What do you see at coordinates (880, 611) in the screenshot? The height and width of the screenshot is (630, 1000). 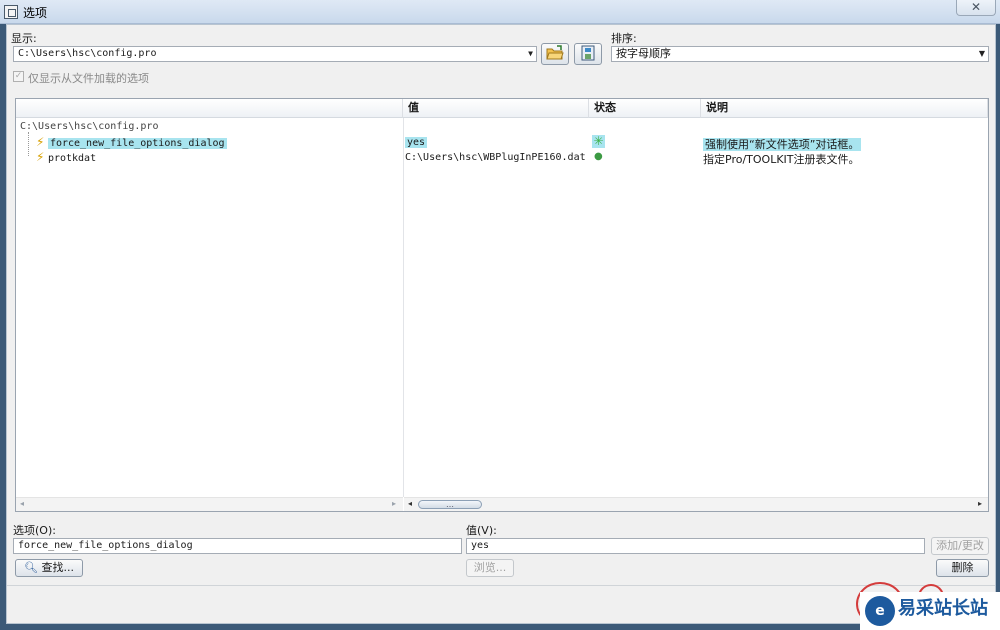 I see `site-logo-icon: e` at bounding box center [880, 611].